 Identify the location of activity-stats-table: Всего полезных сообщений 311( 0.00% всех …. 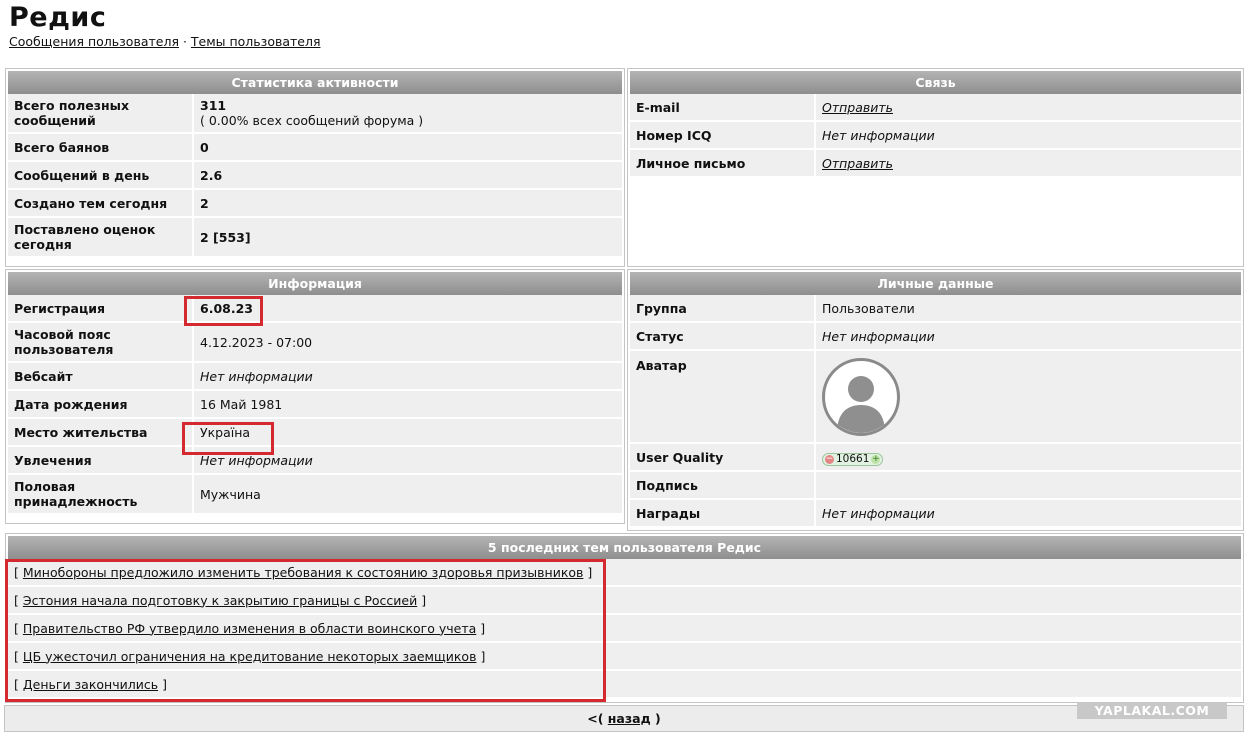
(315, 176).